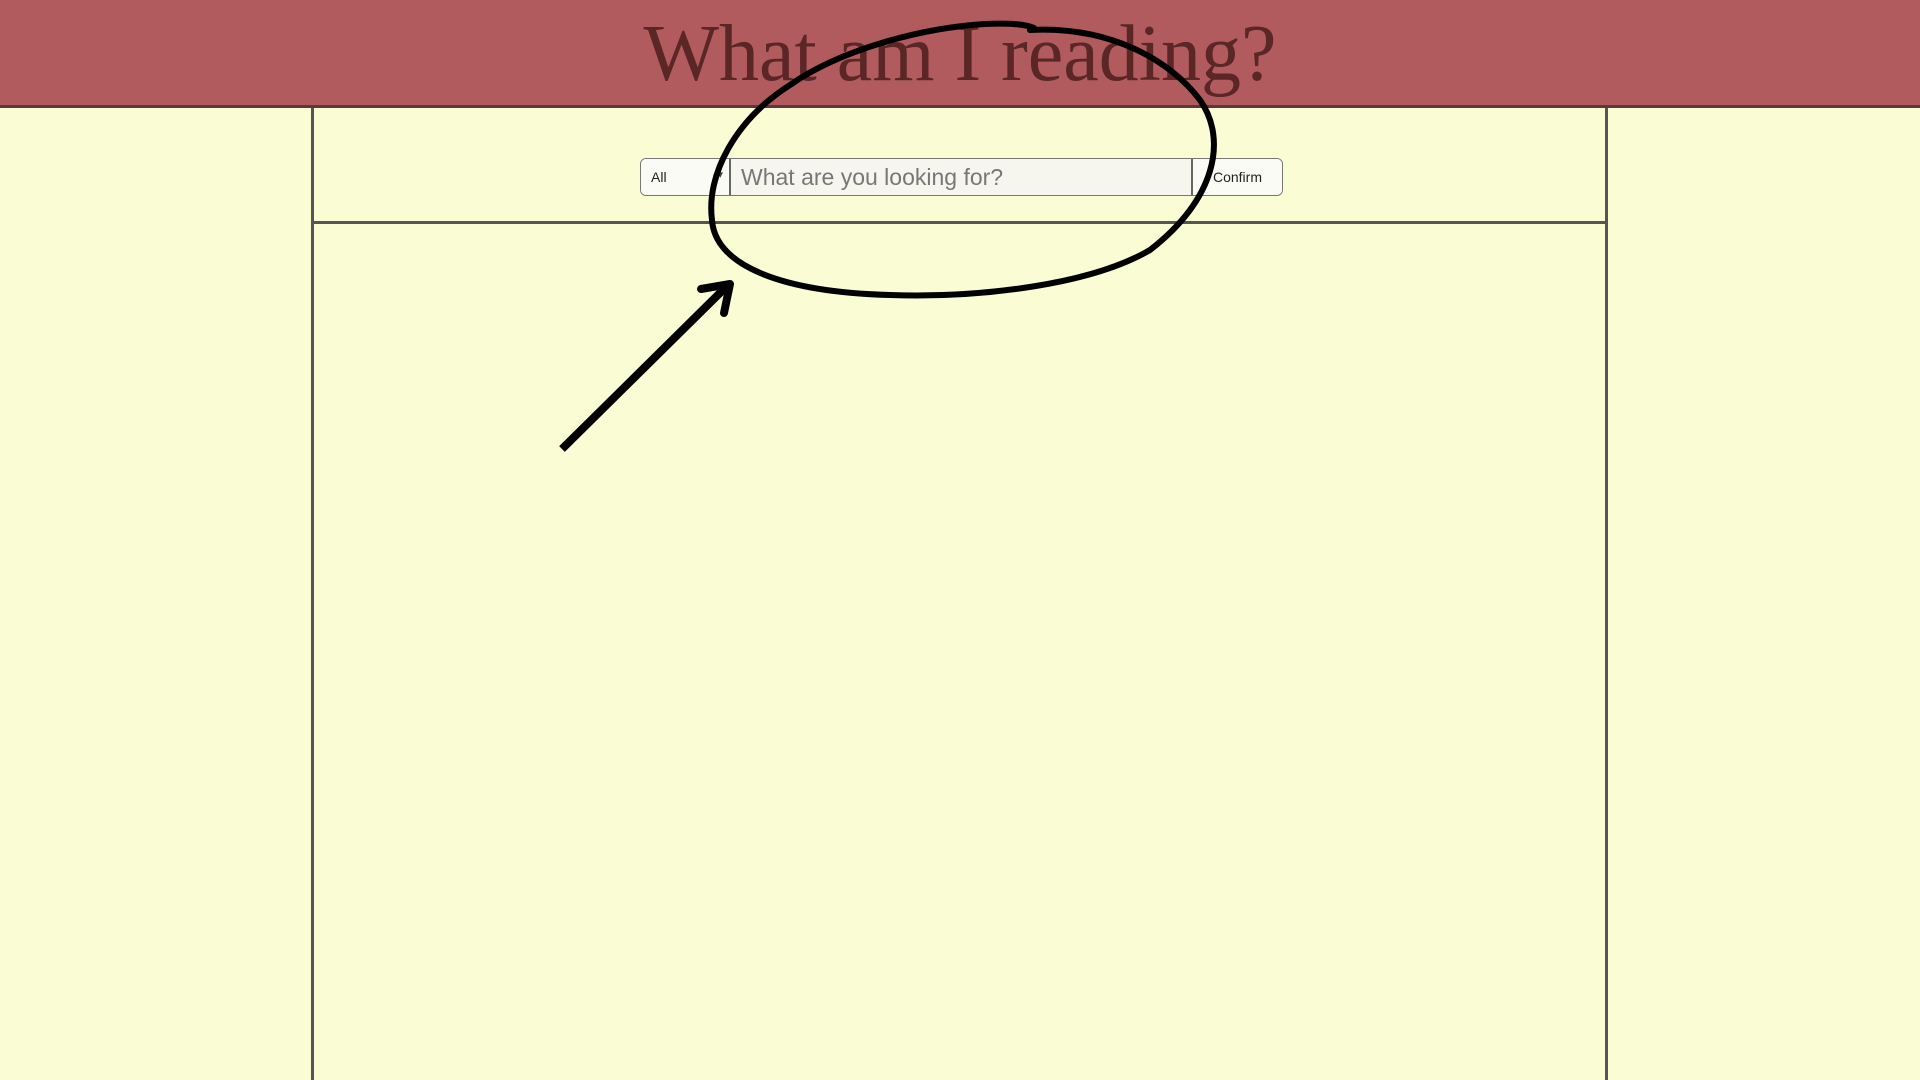  Describe the element at coordinates (1237, 177) in the screenshot. I see `confirm-button: Confirm` at that location.